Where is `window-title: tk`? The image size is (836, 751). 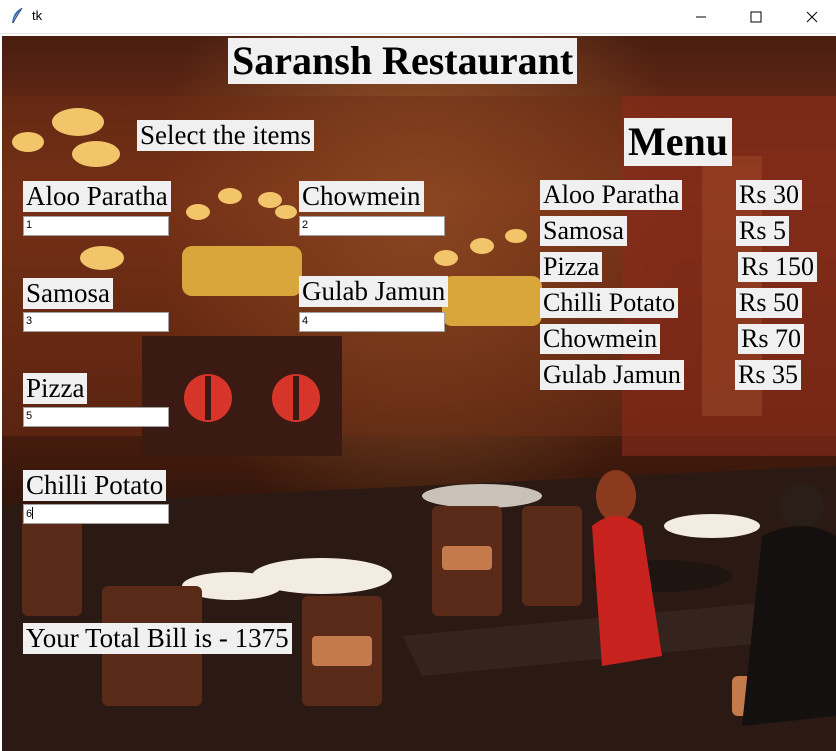 window-title: tk is located at coordinates (37, 15).